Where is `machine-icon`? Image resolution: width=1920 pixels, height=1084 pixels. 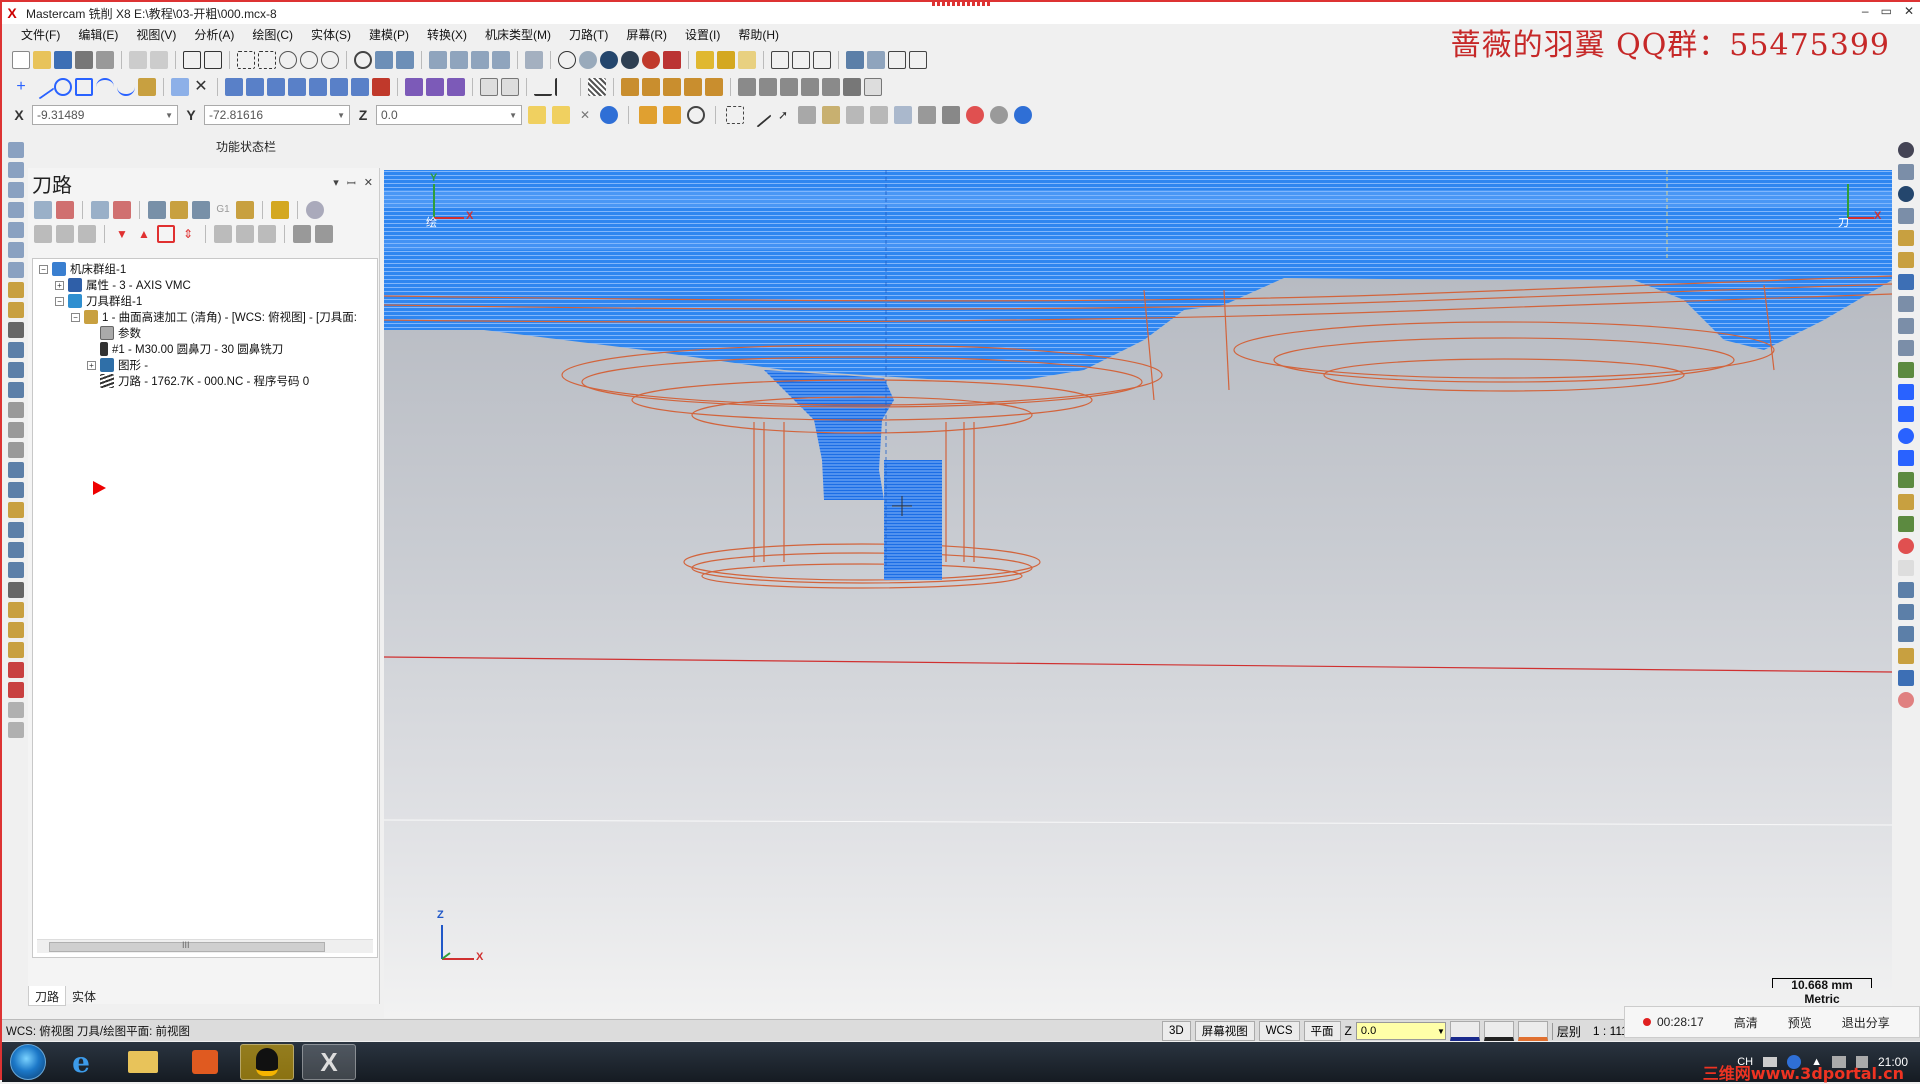
machine-icon is located at coordinates (16, 590).